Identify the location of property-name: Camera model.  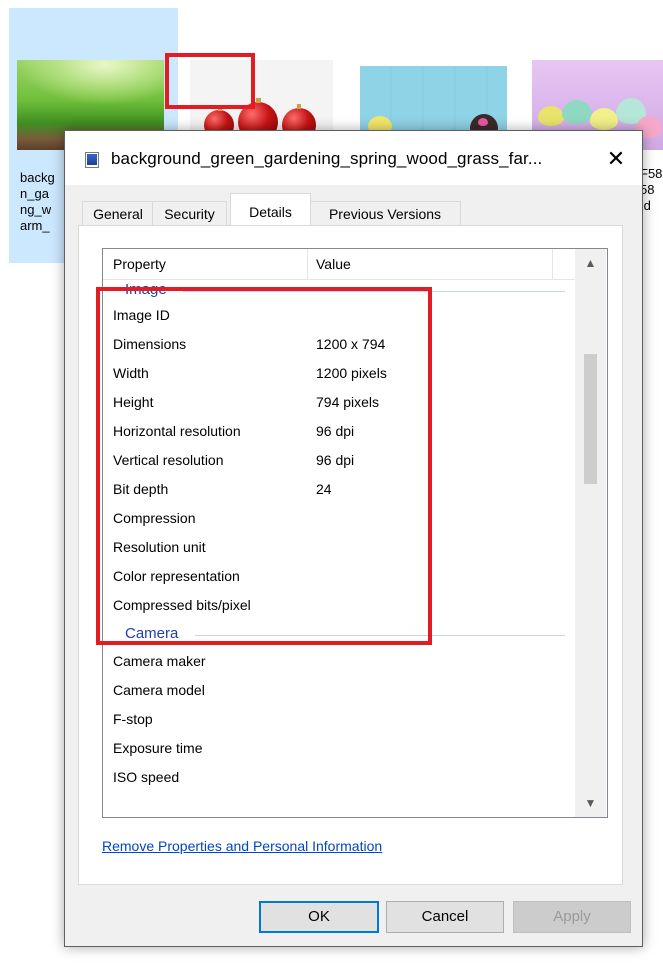
(159, 690).